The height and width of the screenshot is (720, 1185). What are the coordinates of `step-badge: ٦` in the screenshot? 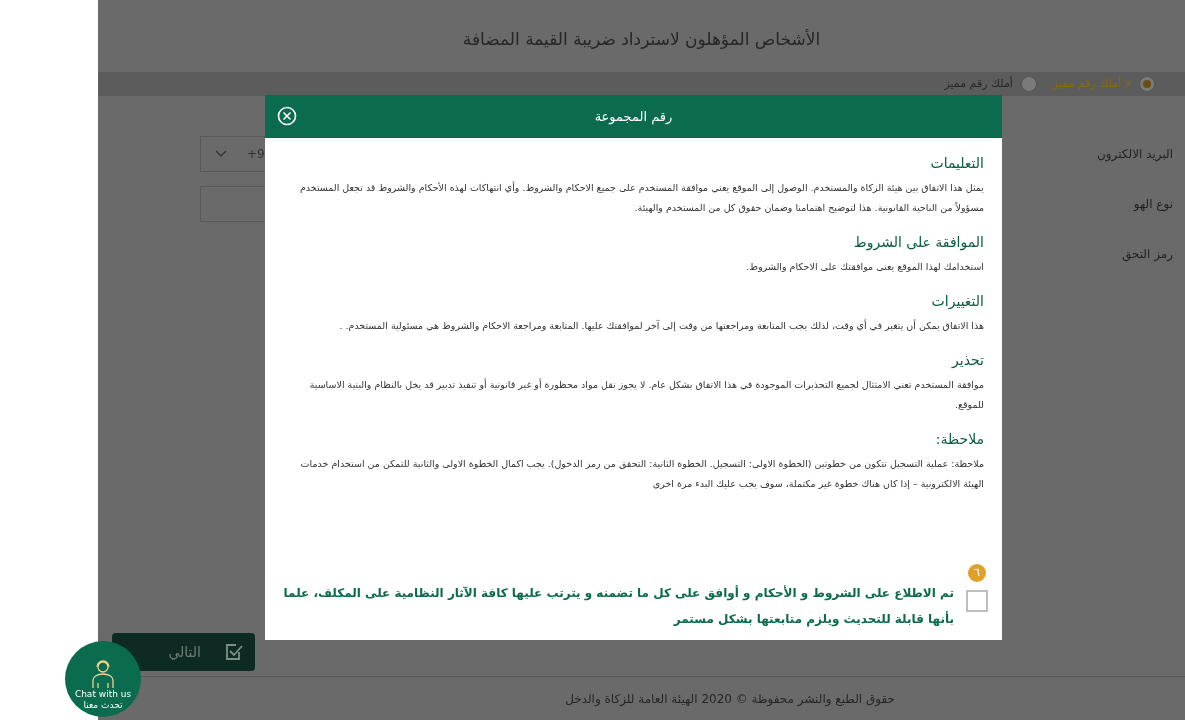 It's located at (977, 573).